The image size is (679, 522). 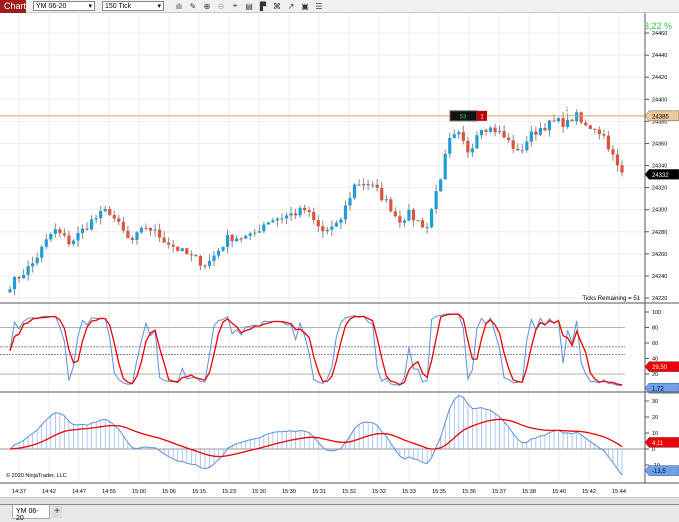 I want to click on data-box-icon: ▣, so click(x=305, y=6).